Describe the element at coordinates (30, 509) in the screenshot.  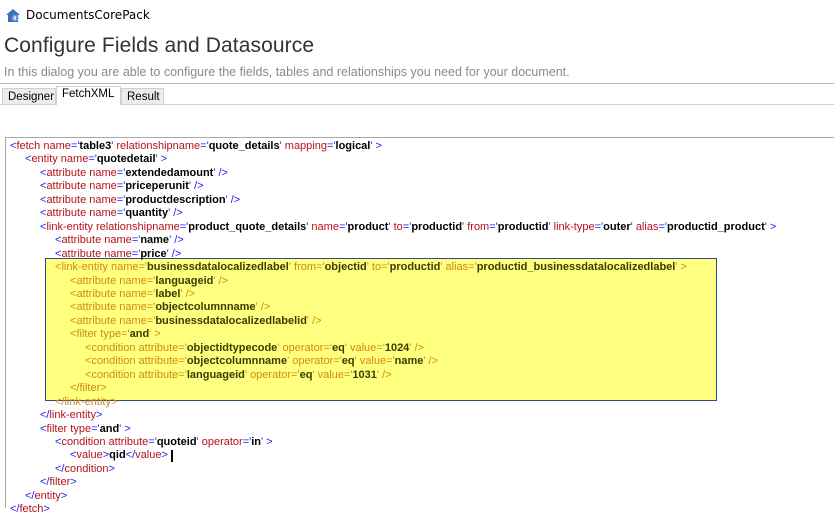
I see `code-line: </fetch>` at that location.